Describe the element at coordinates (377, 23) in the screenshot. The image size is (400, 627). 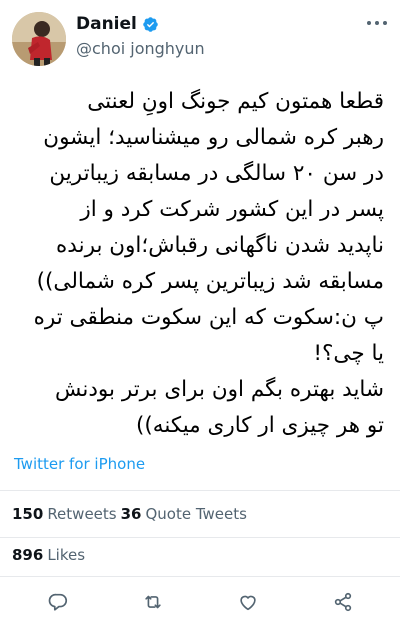
I see `more-options-icon` at that location.